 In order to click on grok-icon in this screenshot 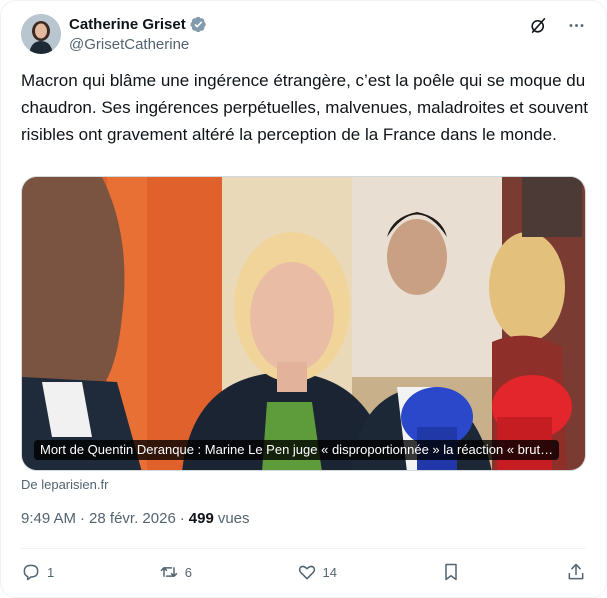, I will do `click(538, 25)`.